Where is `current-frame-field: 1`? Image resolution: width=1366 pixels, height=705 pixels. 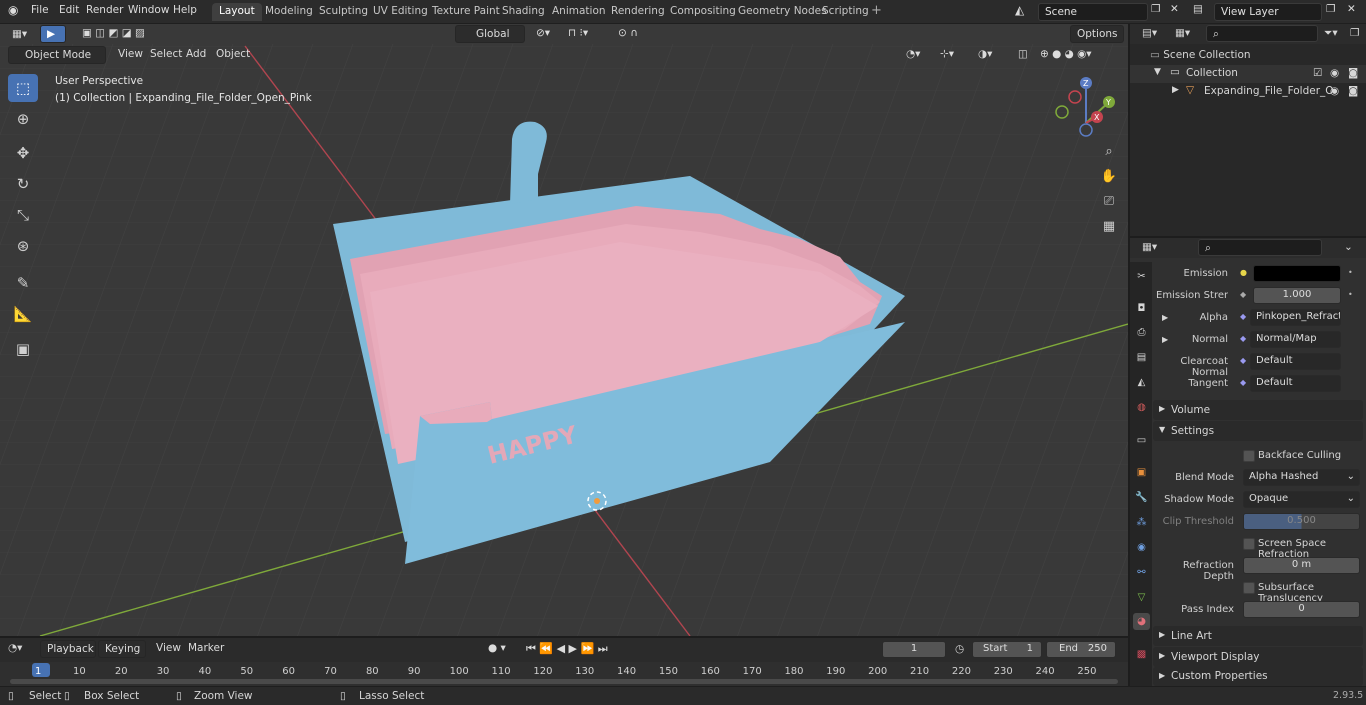
current-frame-field: 1 is located at coordinates (914, 649).